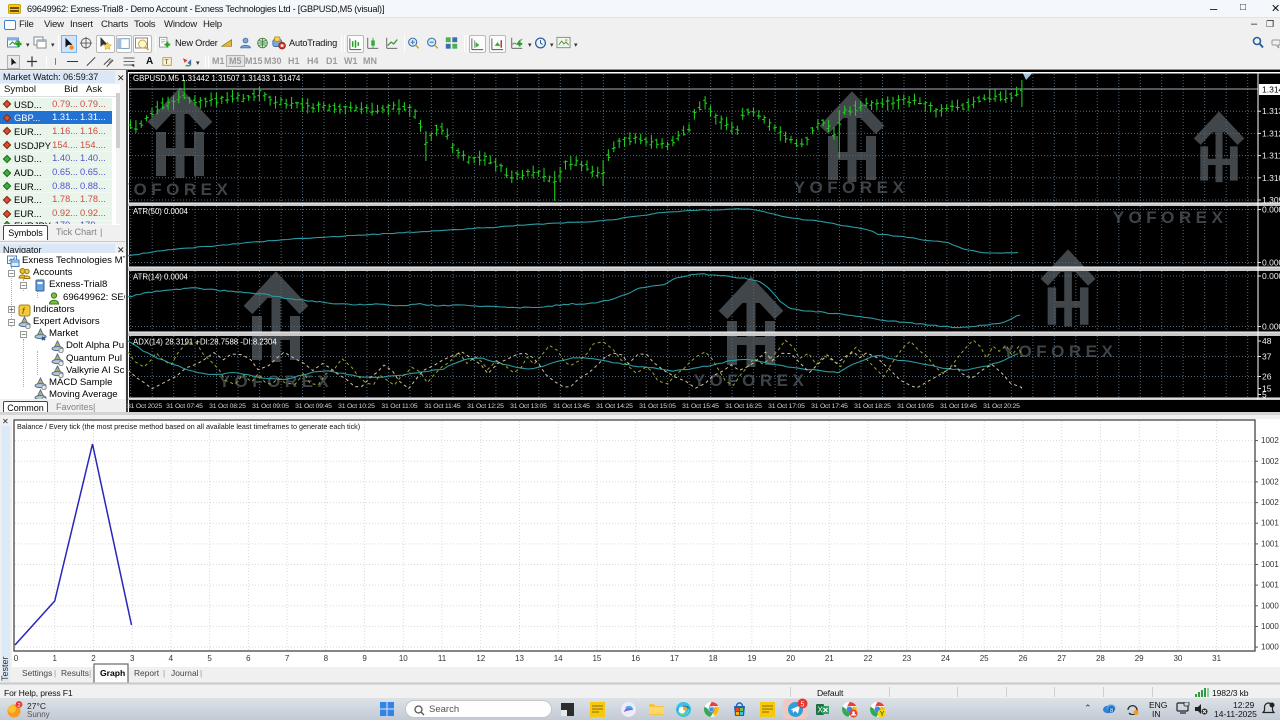  What do you see at coordinates (1216, 658) in the screenshot?
I see `svg-text: 31` at bounding box center [1216, 658].